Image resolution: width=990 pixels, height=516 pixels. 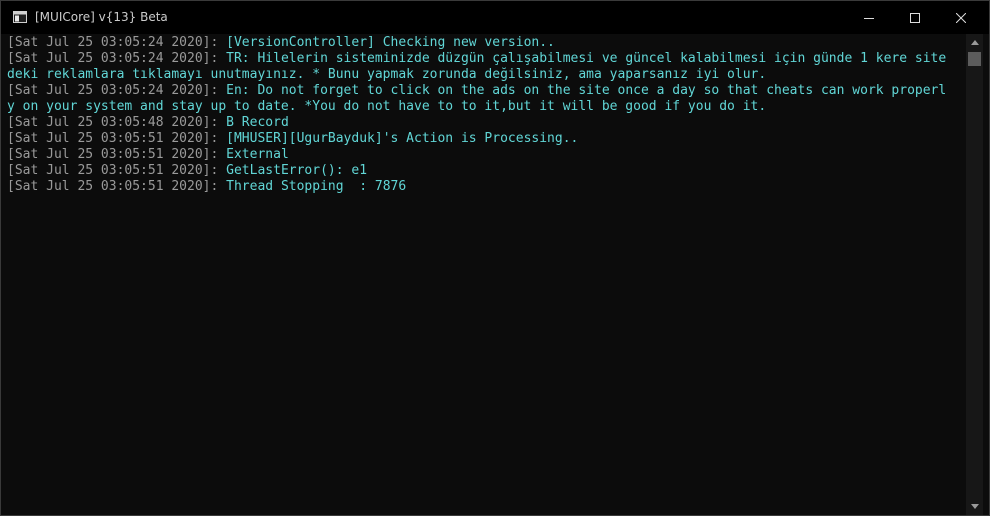 I want to click on title-bar: [MUICore] v{13} Beta, so click(x=495, y=17).